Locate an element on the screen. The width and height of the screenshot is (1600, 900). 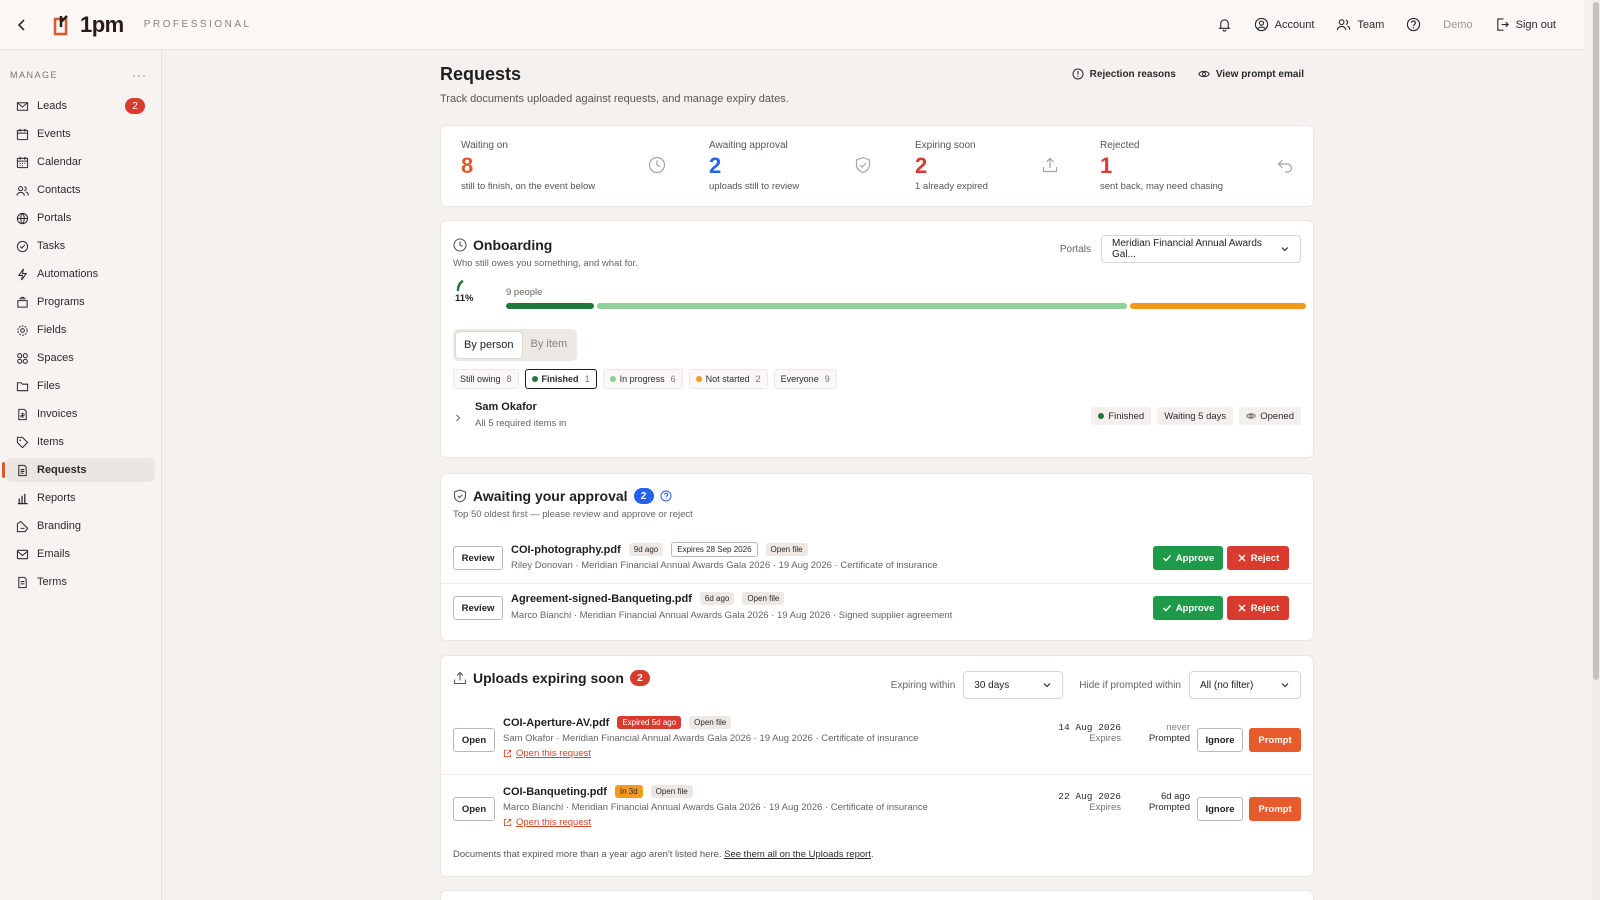
user-circle-icon is located at coordinates (1261, 24).